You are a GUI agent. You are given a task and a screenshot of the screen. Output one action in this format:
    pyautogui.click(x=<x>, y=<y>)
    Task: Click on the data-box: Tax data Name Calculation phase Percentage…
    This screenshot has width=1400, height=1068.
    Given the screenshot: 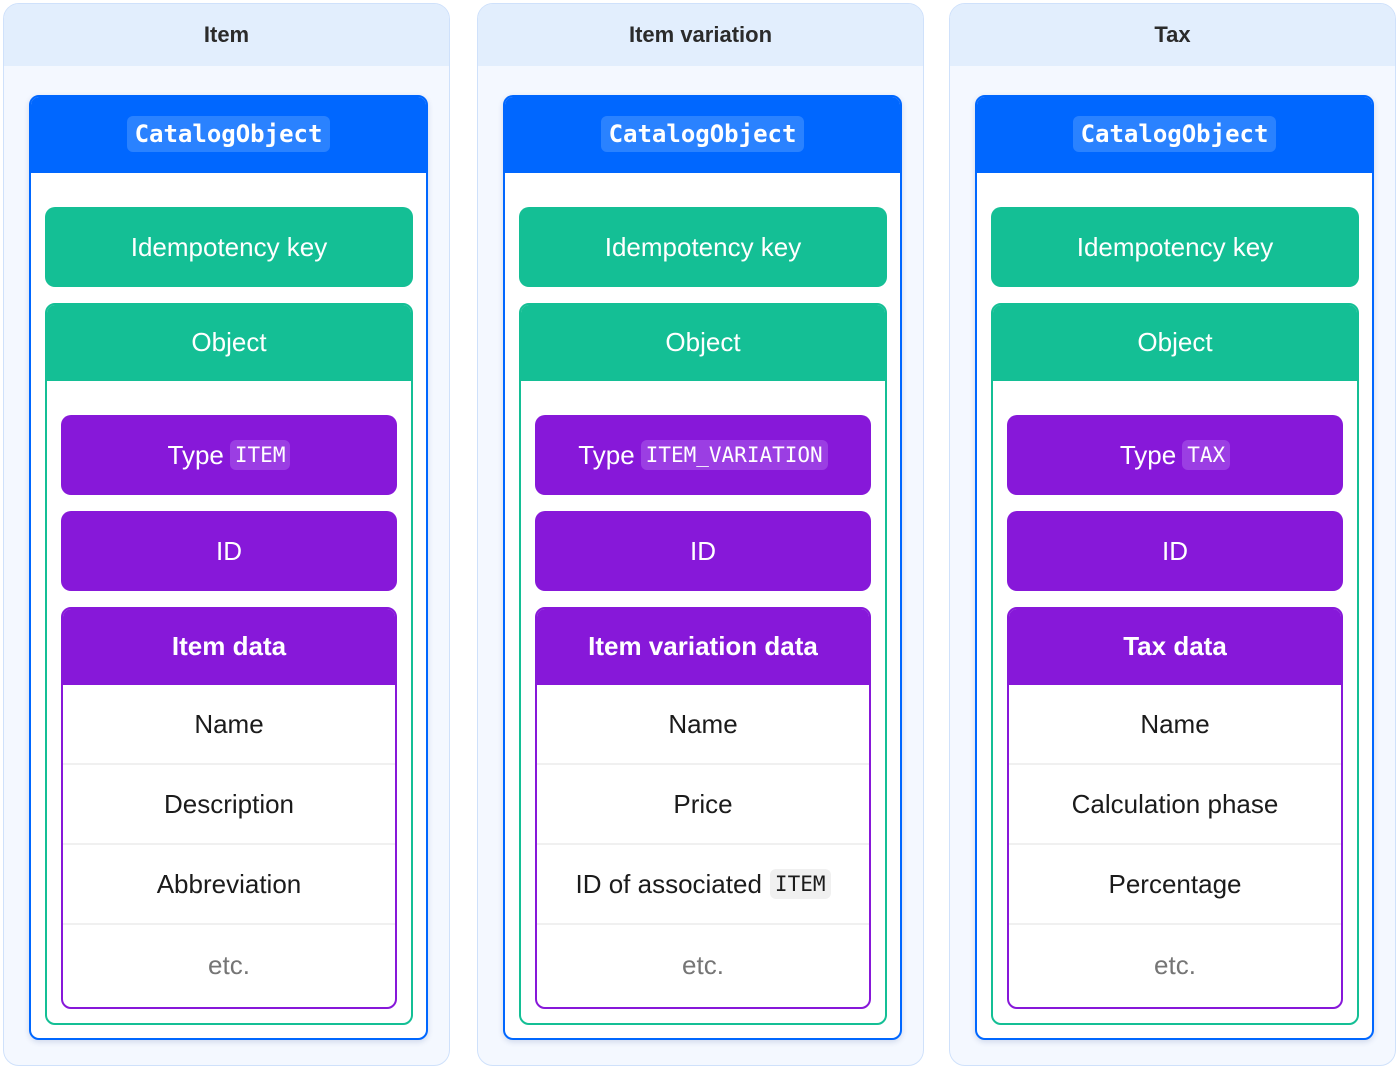 What is the action you would take?
    pyautogui.click(x=1175, y=808)
    